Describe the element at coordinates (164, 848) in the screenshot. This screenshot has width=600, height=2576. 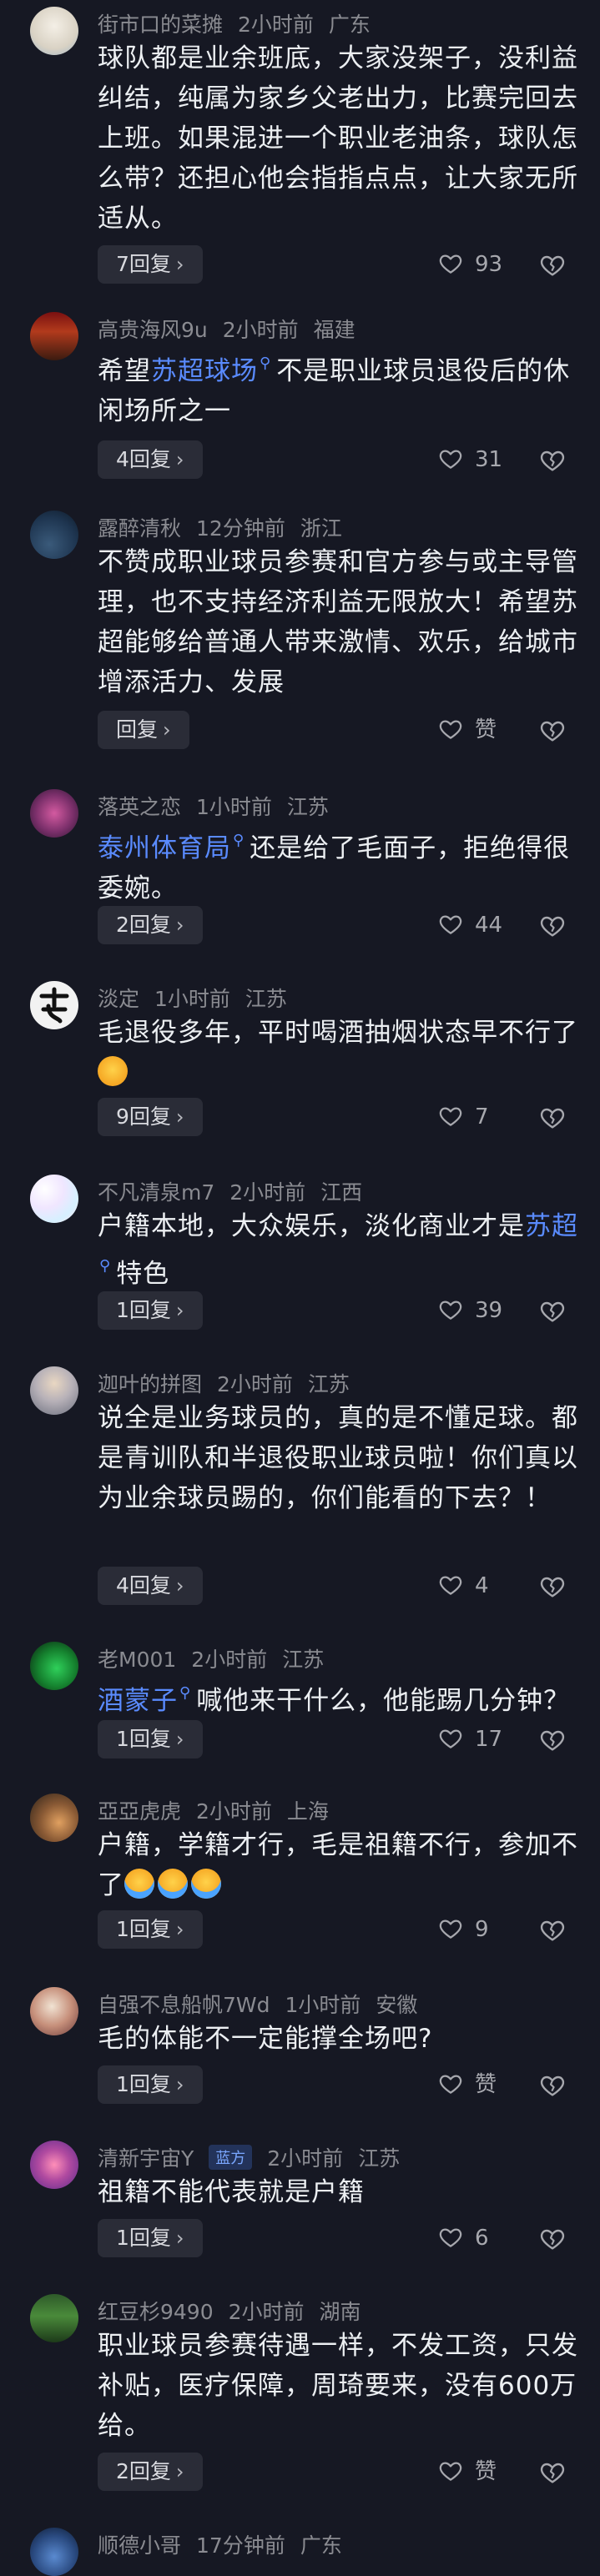
I see `topic-link: 泰州体育局` at that location.